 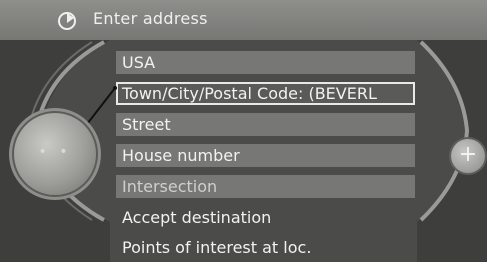 What do you see at coordinates (468, 156) in the screenshot?
I see `plus-button: +` at bounding box center [468, 156].